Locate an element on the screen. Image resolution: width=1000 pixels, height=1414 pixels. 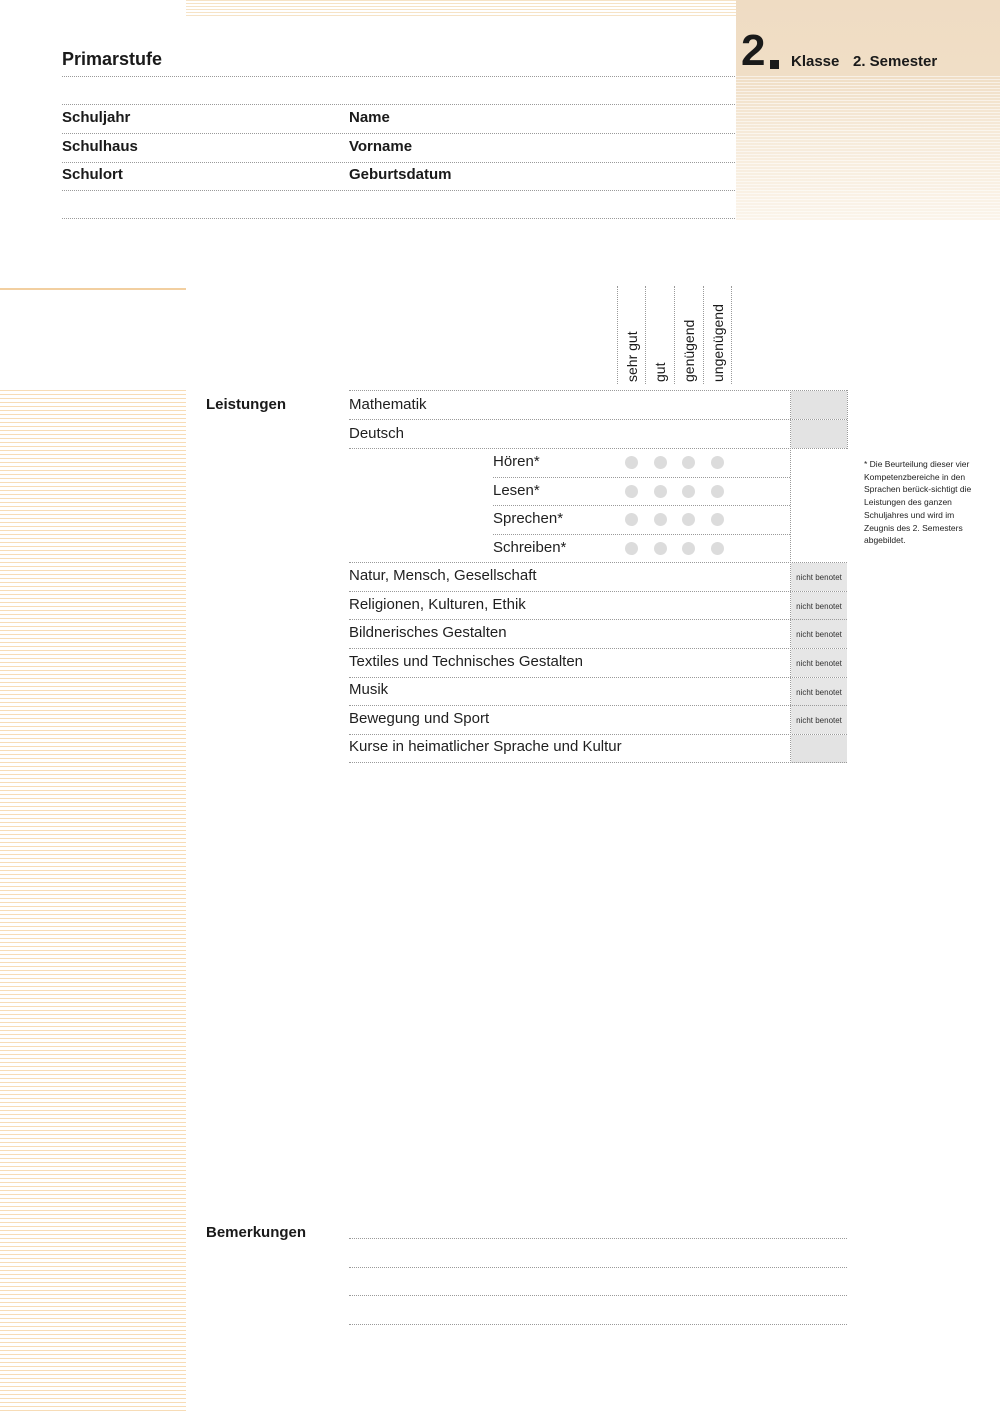
subject-nmg: Natur, Mensch, Gesellschaft is located at coordinates (443, 575).